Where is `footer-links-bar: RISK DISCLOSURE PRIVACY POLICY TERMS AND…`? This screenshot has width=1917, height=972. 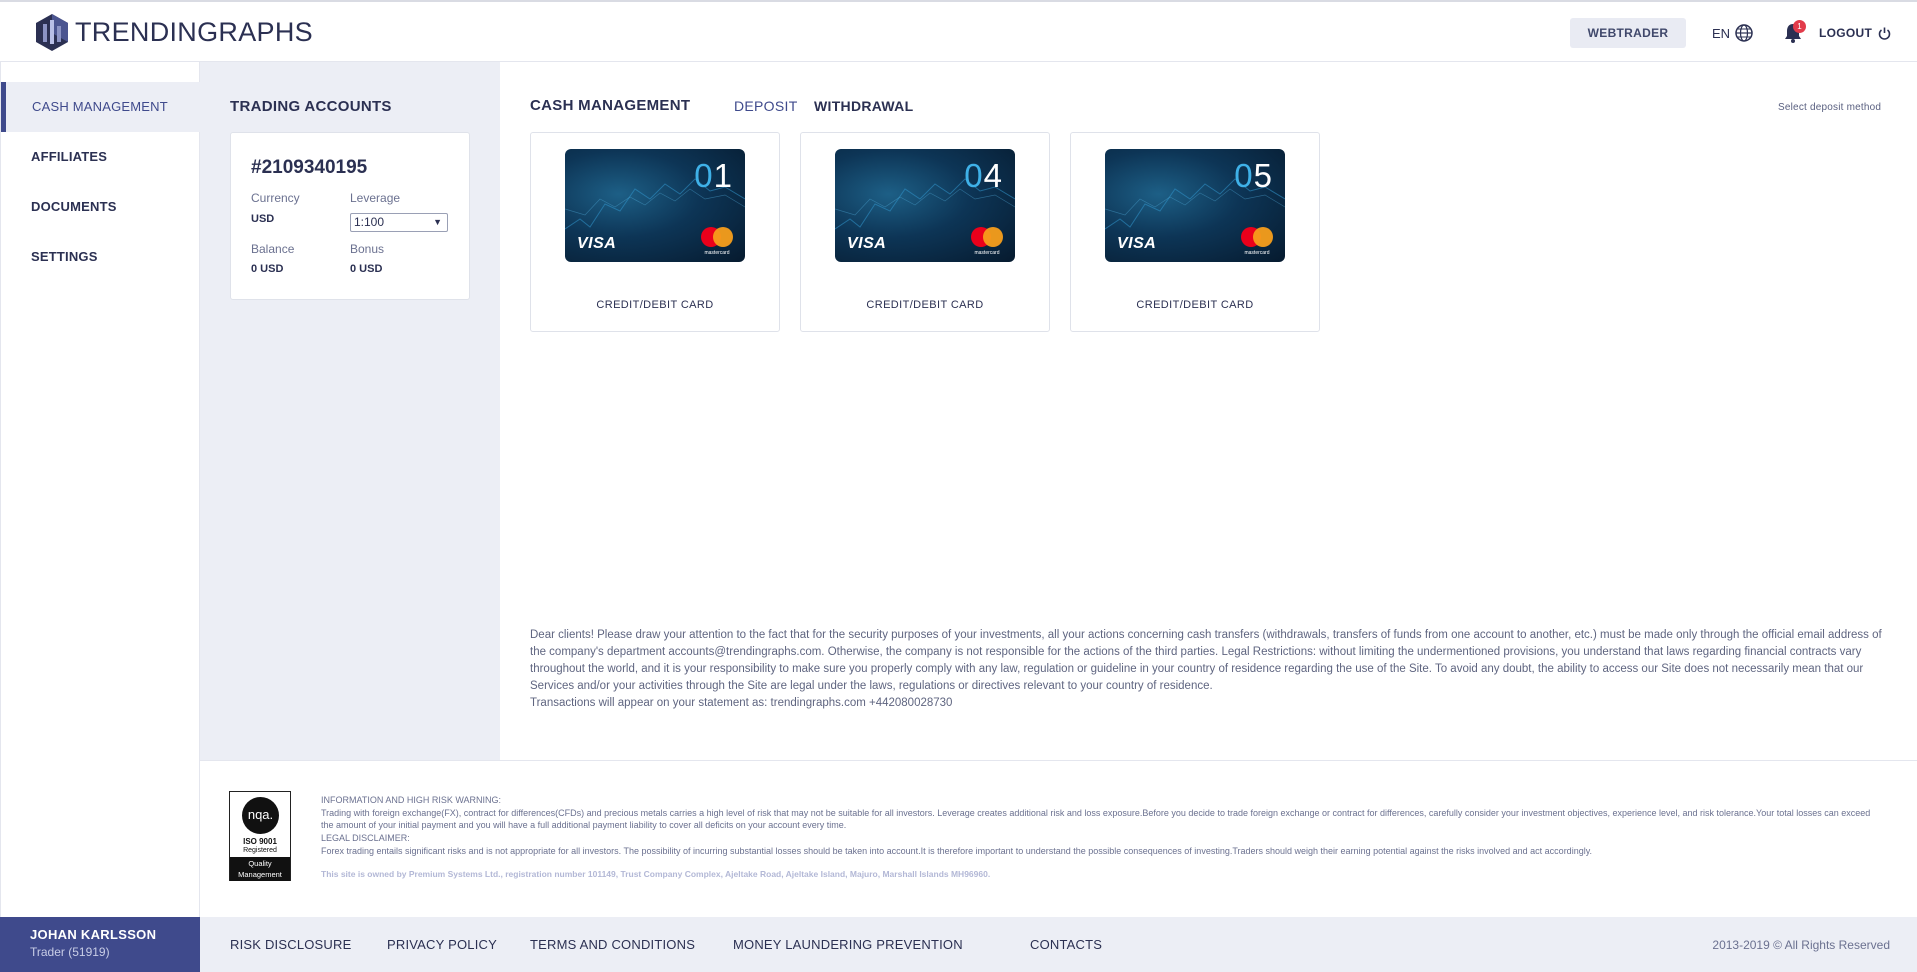 footer-links-bar: RISK DISCLOSURE PRIVACY POLICY TERMS AND… is located at coordinates (1058, 944).